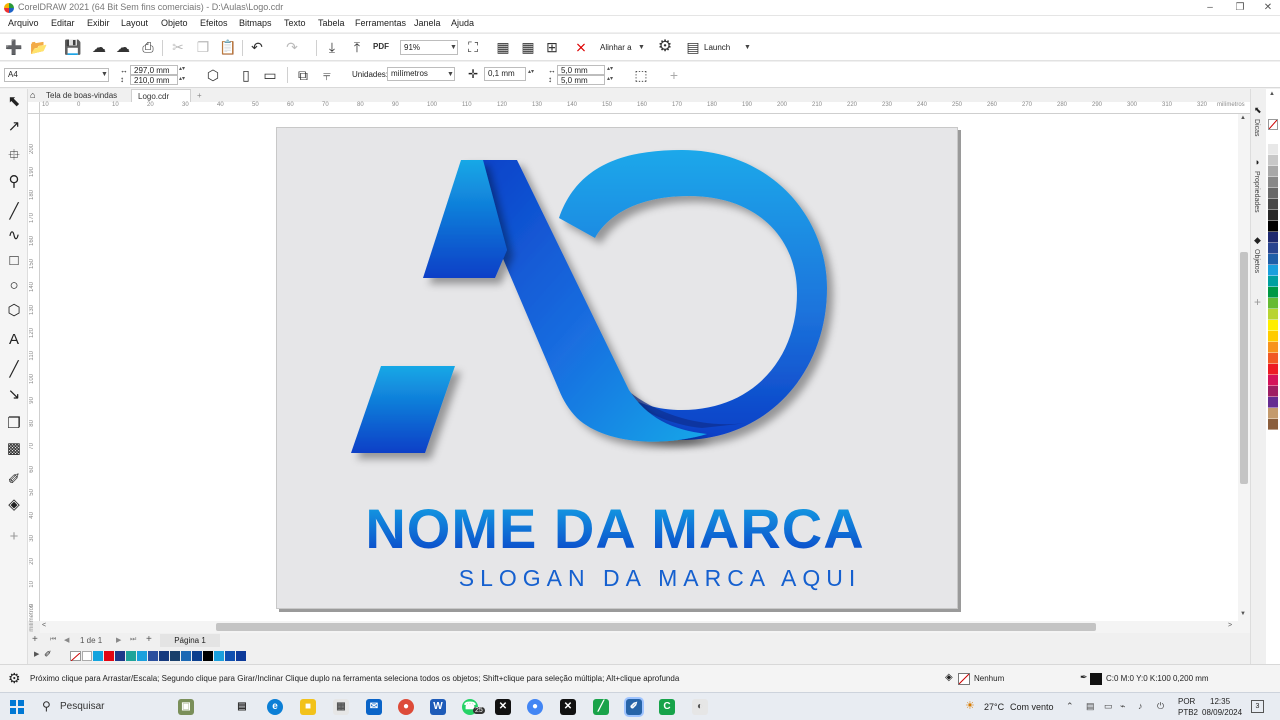  I want to click on objects-icon: ◆, so click(1257, 240).